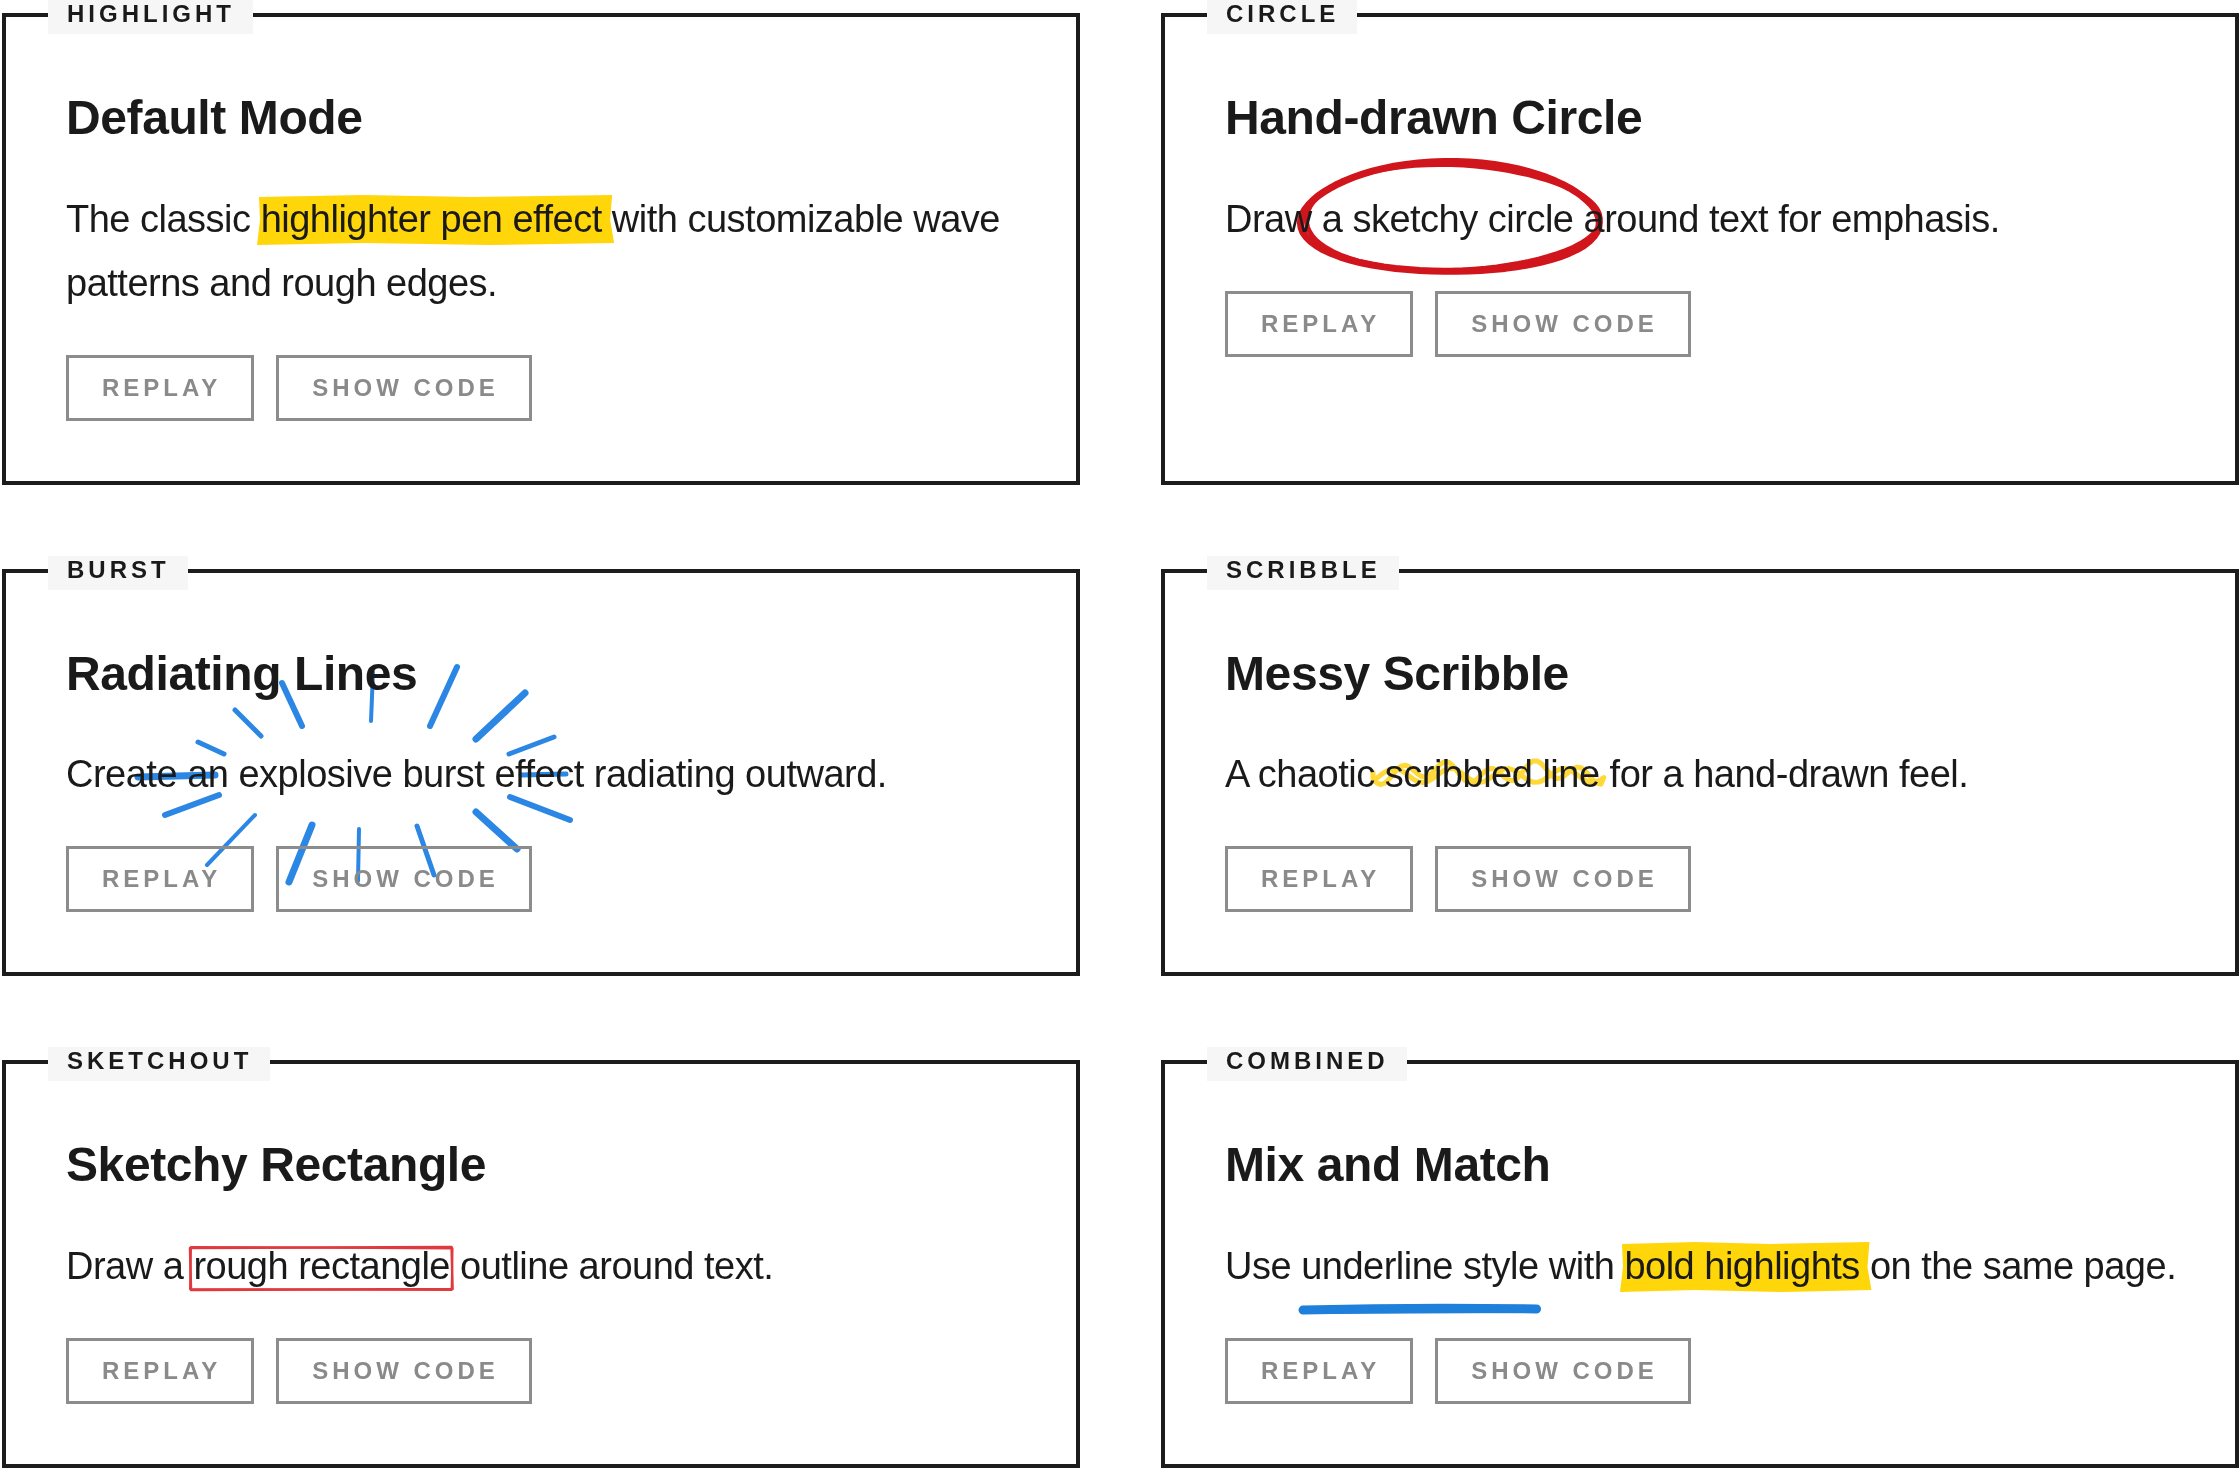  I want to click on card-title: Default Mode, so click(215, 118).